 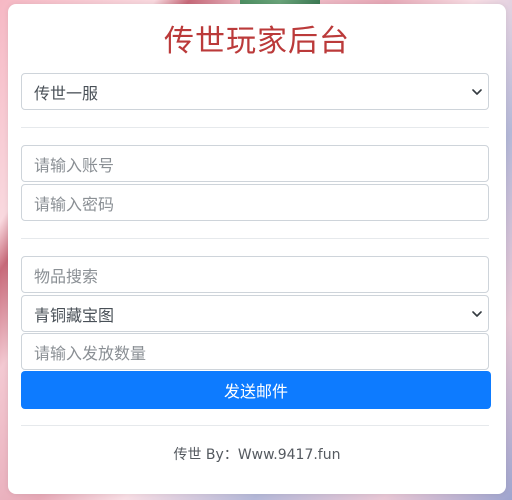 What do you see at coordinates (255, 351) in the screenshot?
I see `quantity-input: 请输入发放数量` at bounding box center [255, 351].